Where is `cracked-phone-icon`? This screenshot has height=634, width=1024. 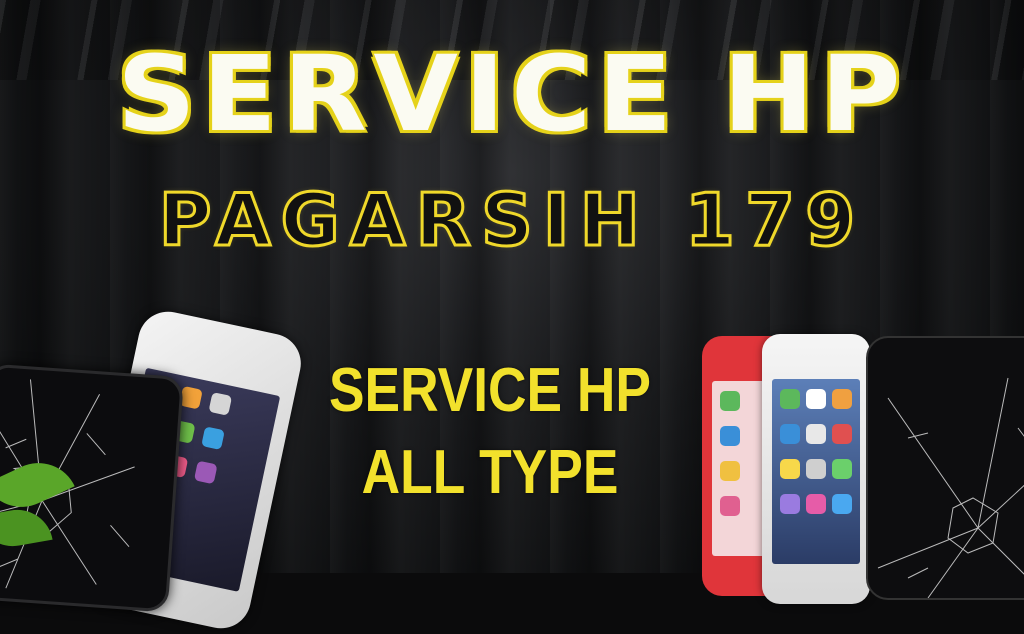 cracked-phone-icon is located at coordinates (945, 468).